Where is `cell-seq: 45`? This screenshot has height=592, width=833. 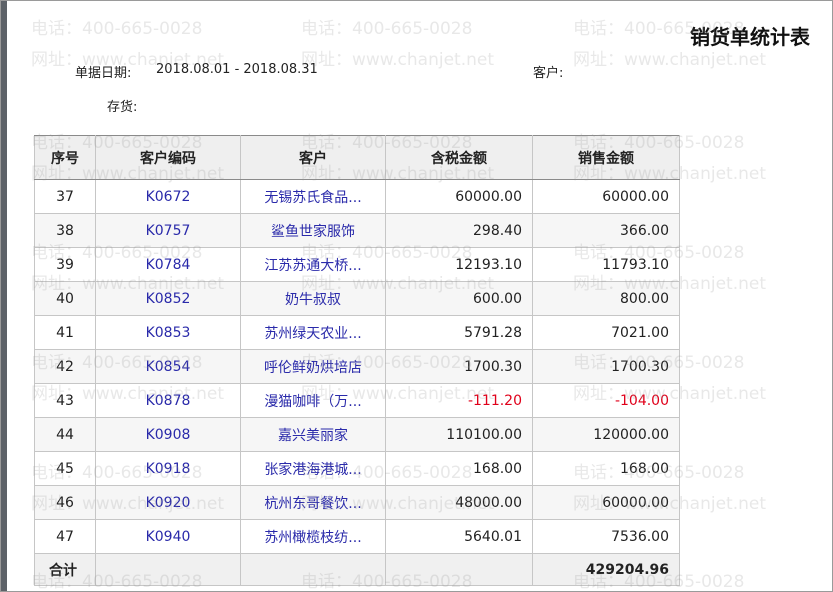 cell-seq: 45 is located at coordinates (65, 468).